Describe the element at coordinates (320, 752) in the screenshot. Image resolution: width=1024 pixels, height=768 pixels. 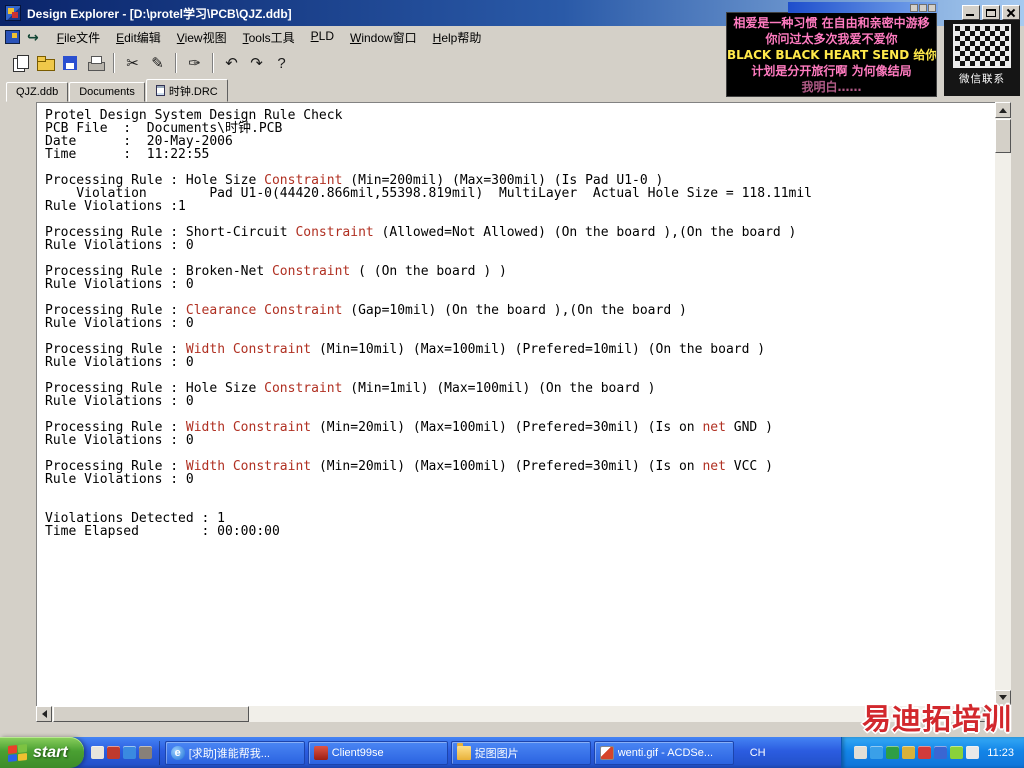
I see `redapp-icon` at that location.